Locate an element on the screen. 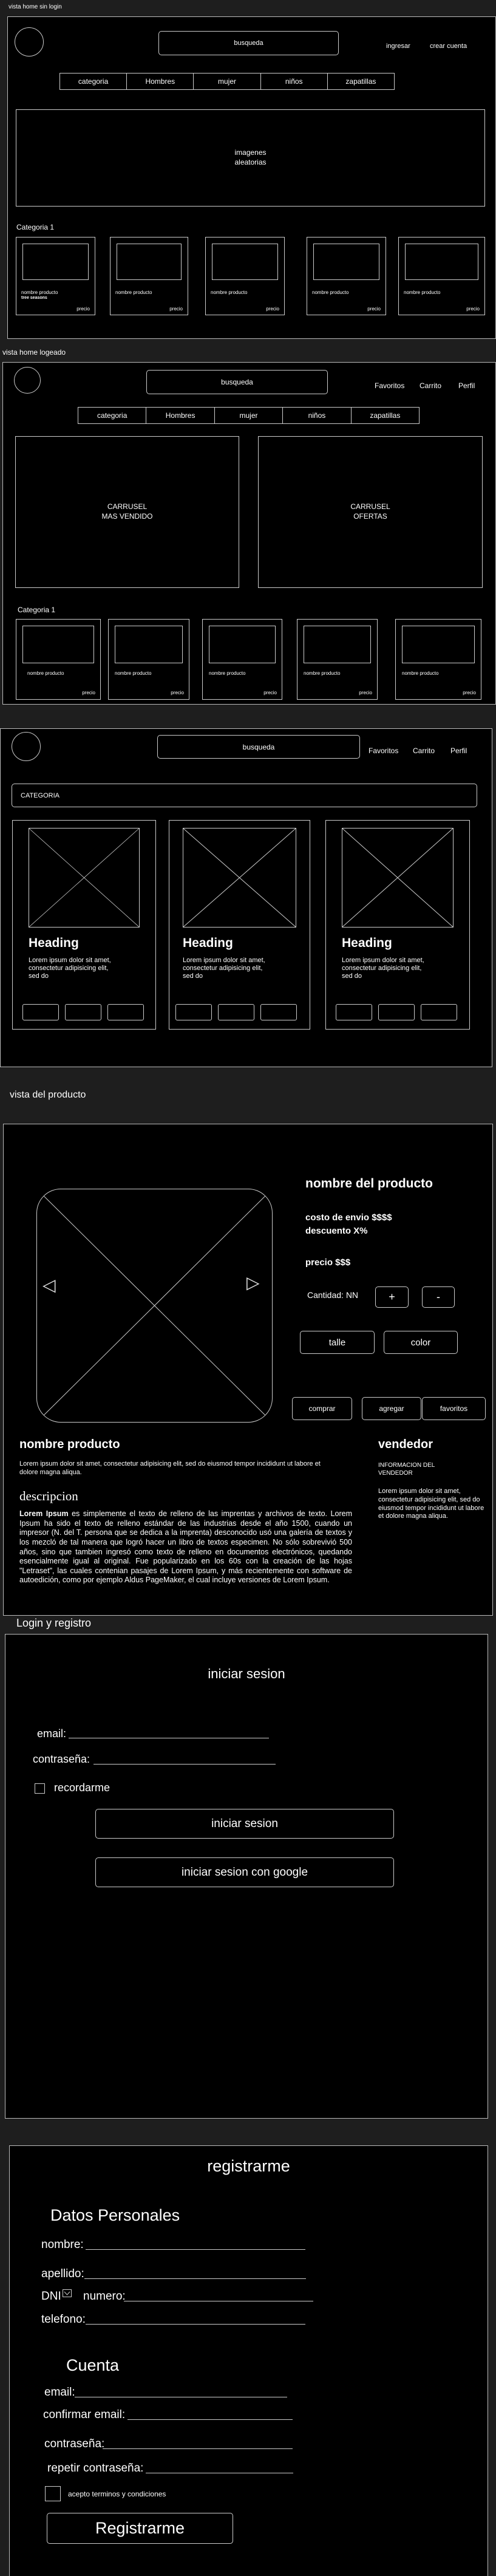  product-card: nombre producto tree seasons precio is located at coordinates (55, 276).